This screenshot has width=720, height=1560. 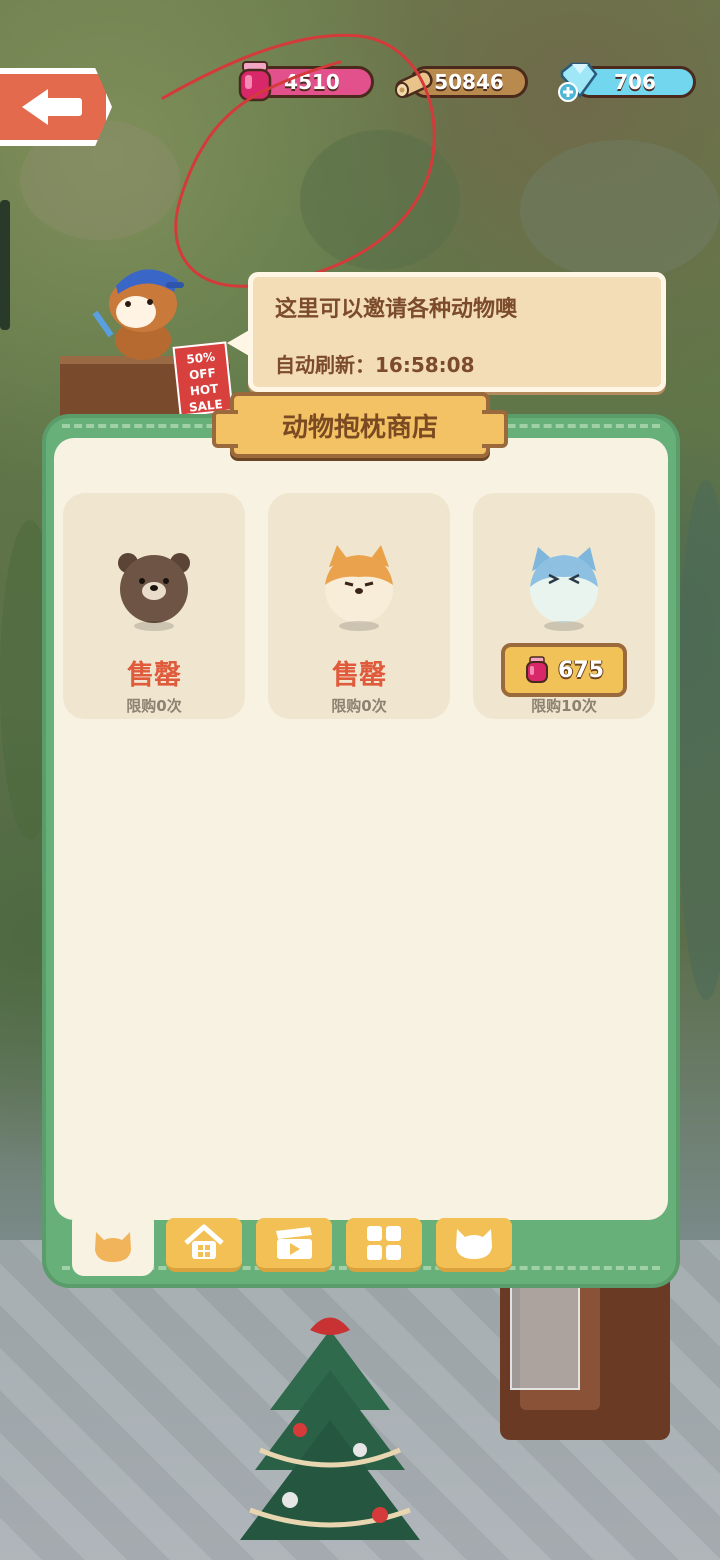 I want to click on hot-sale-sign: 50% OFF HOT SALE, so click(x=203, y=379).